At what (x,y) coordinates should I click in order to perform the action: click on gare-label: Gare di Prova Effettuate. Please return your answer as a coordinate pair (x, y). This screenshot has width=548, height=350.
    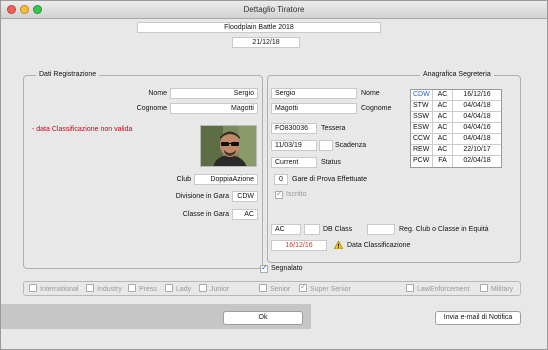
    Looking at the image, I should click on (329, 179).